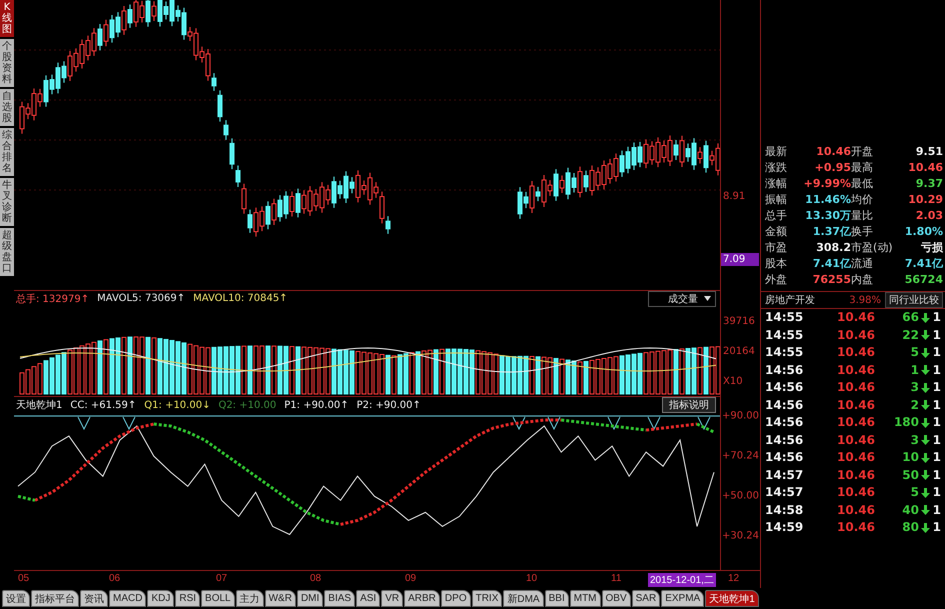 This screenshot has width=945, height=609. Describe the element at coordinates (862, 152) in the screenshot. I see `quote-label: 开盘` at that location.